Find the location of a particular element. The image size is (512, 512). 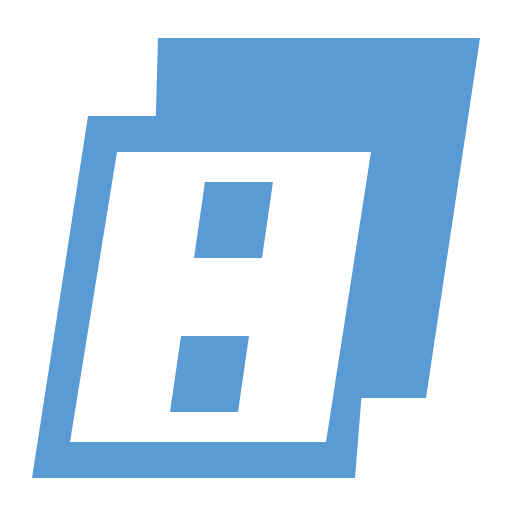

lower-block-shape is located at coordinates (209, 374).